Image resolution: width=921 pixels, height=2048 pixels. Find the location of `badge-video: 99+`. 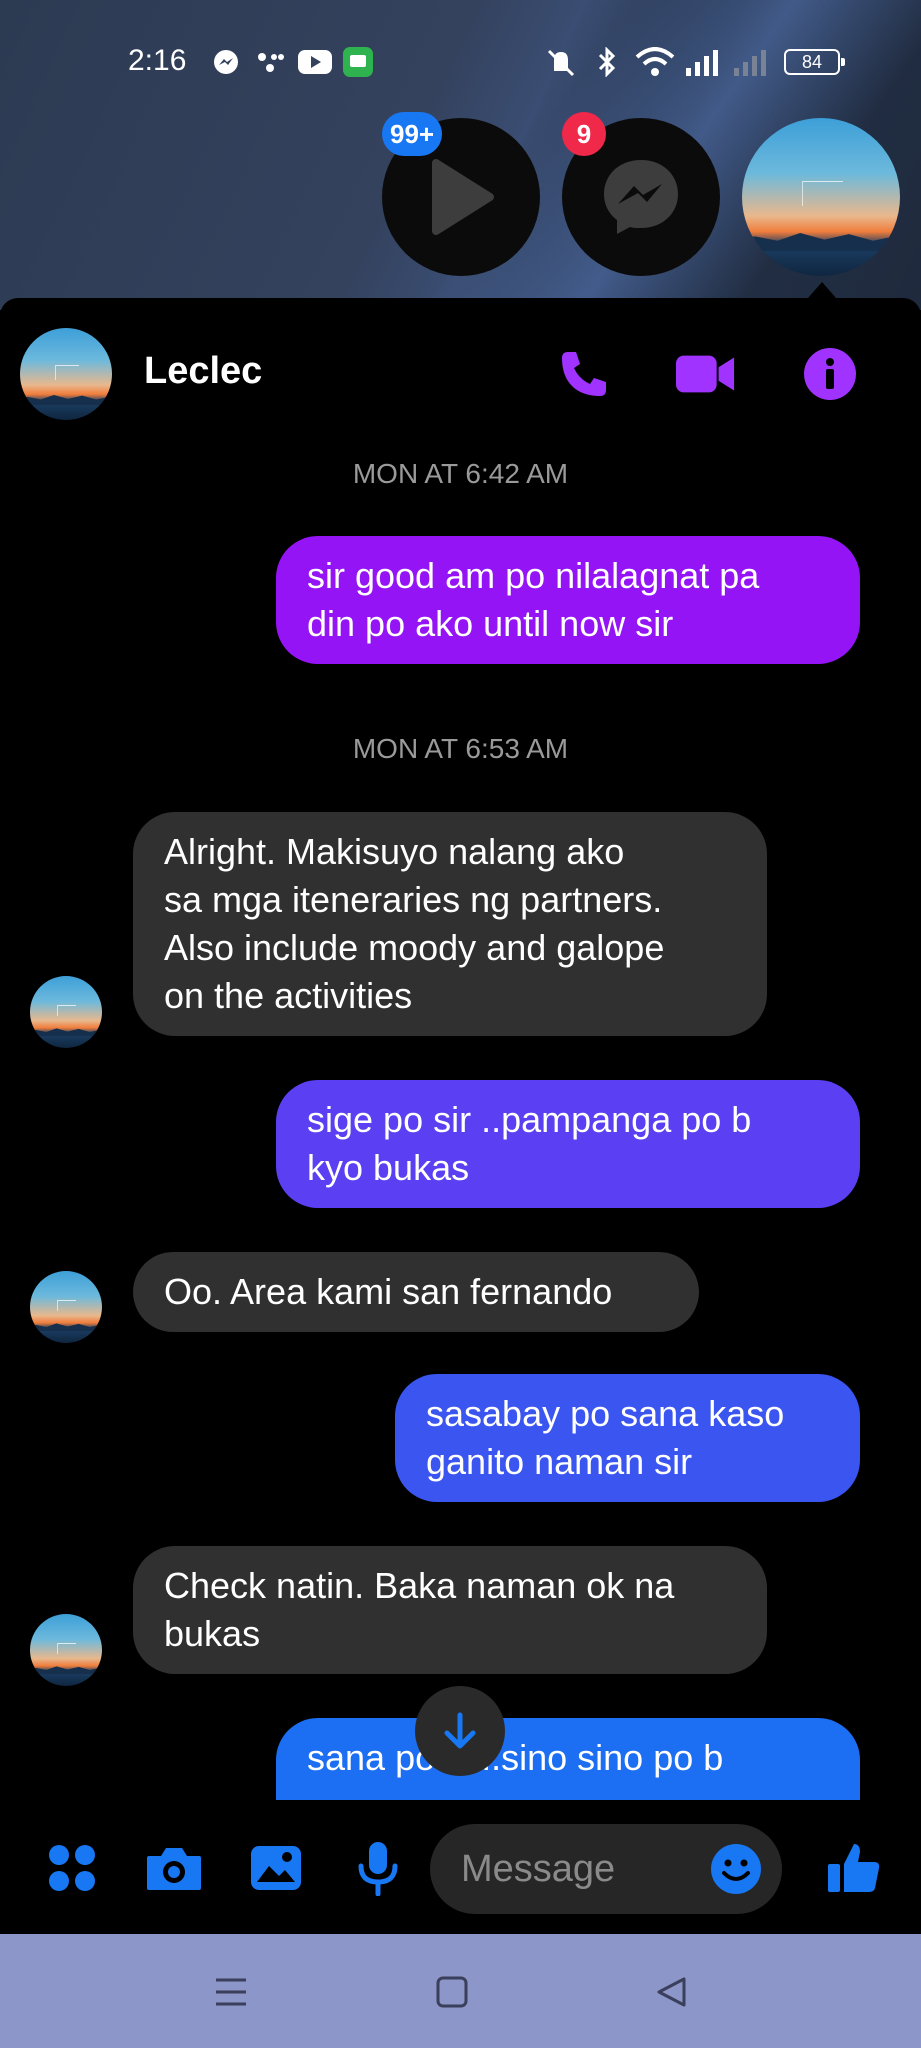

badge-video: 99+ is located at coordinates (412, 134).